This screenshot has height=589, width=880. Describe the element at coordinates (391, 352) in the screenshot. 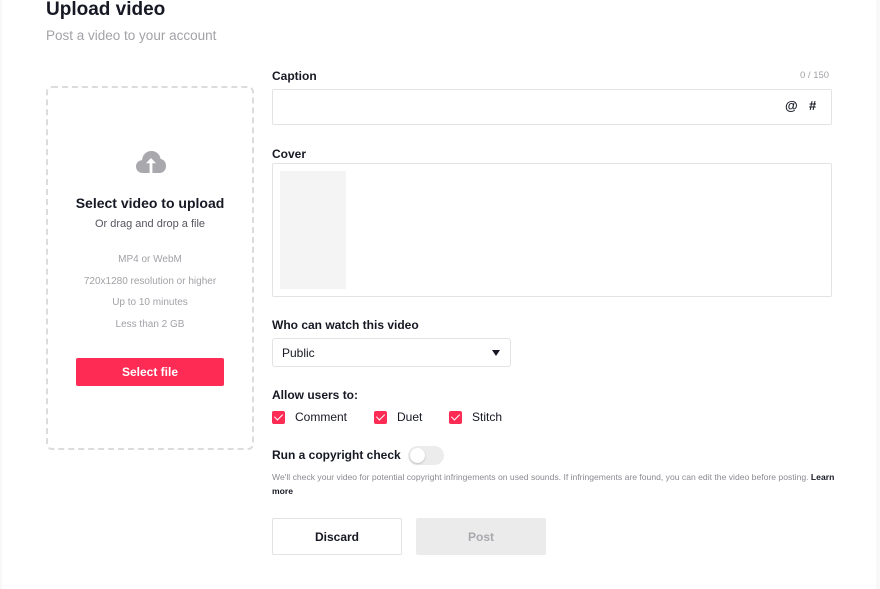

I see `privacy-select: Public` at that location.